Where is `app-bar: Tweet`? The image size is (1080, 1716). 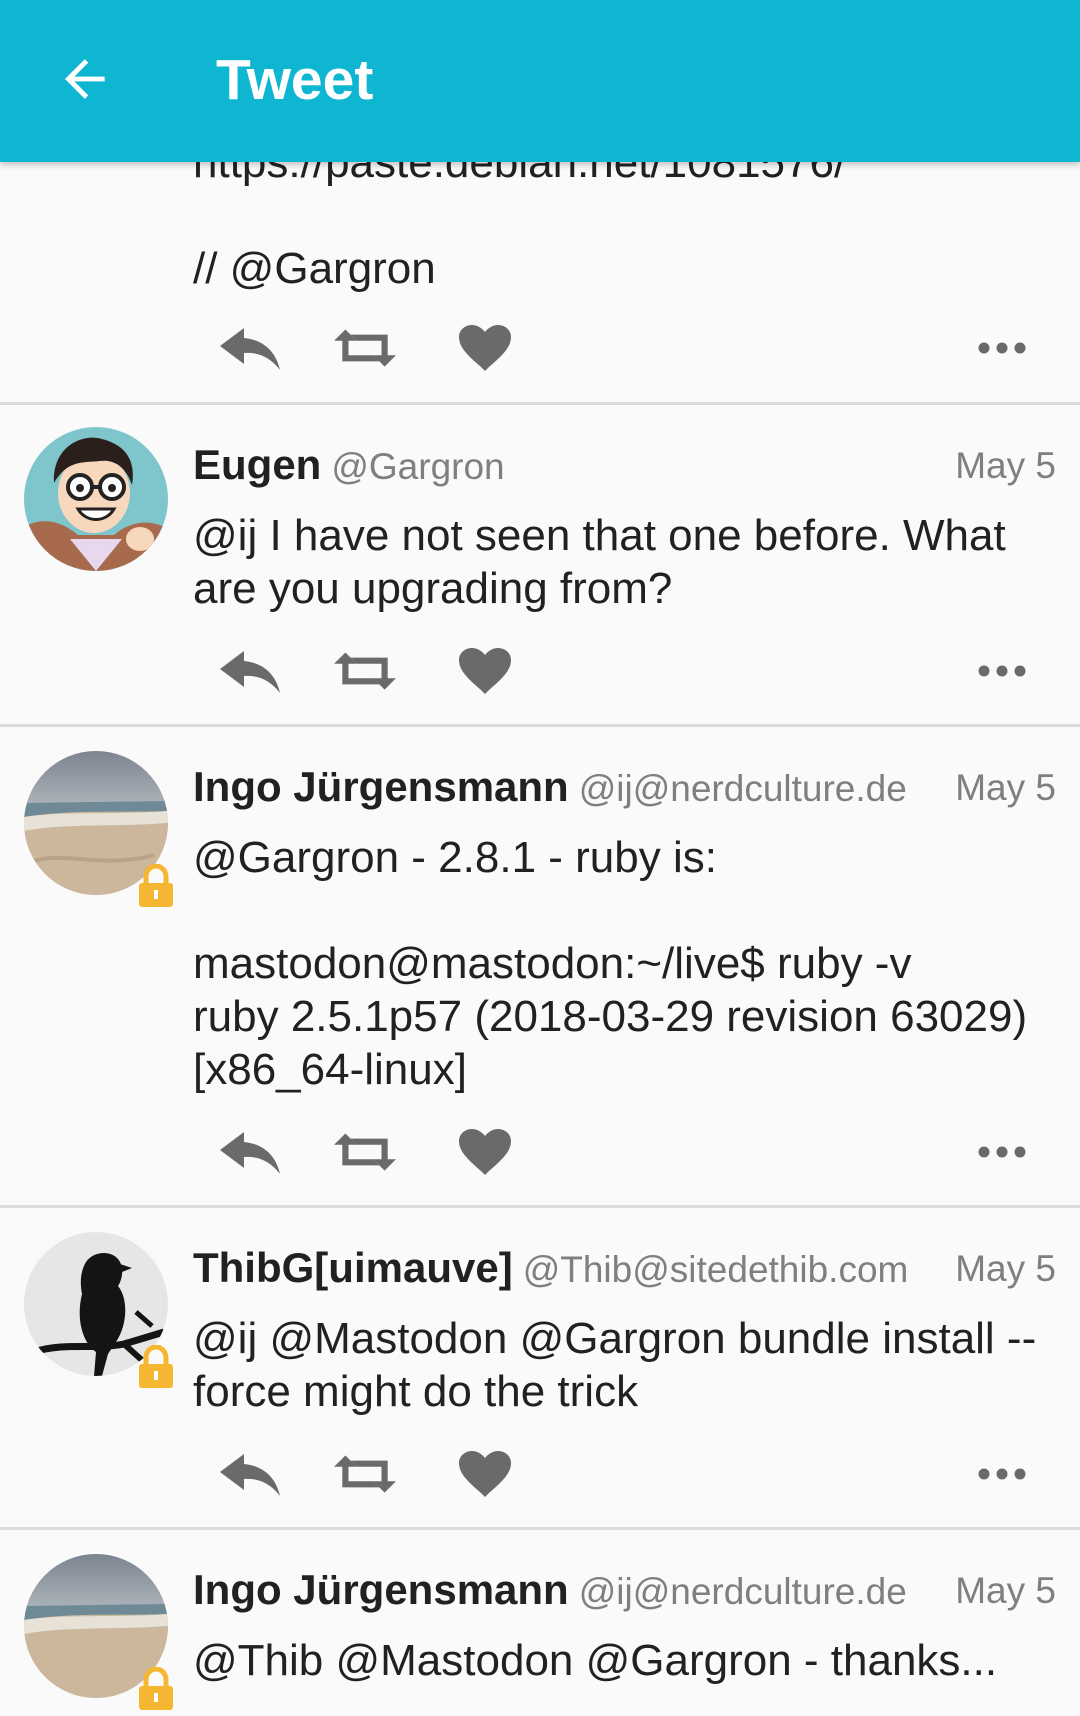
app-bar: Tweet is located at coordinates (540, 81).